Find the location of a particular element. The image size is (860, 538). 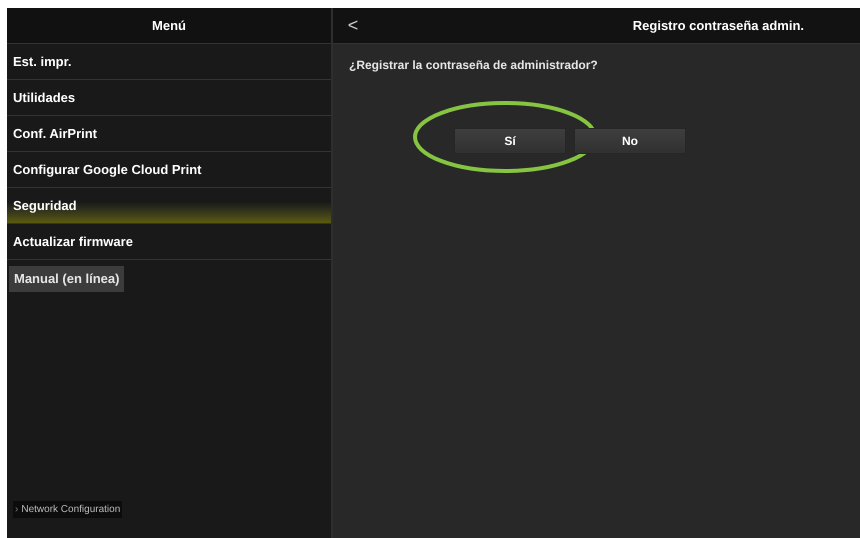

menu-item: Est. impr. is located at coordinates (169, 62).